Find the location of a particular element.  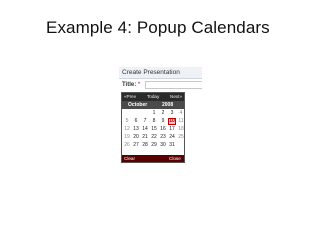

calendar-day: 21 is located at coordinates (145, 137).